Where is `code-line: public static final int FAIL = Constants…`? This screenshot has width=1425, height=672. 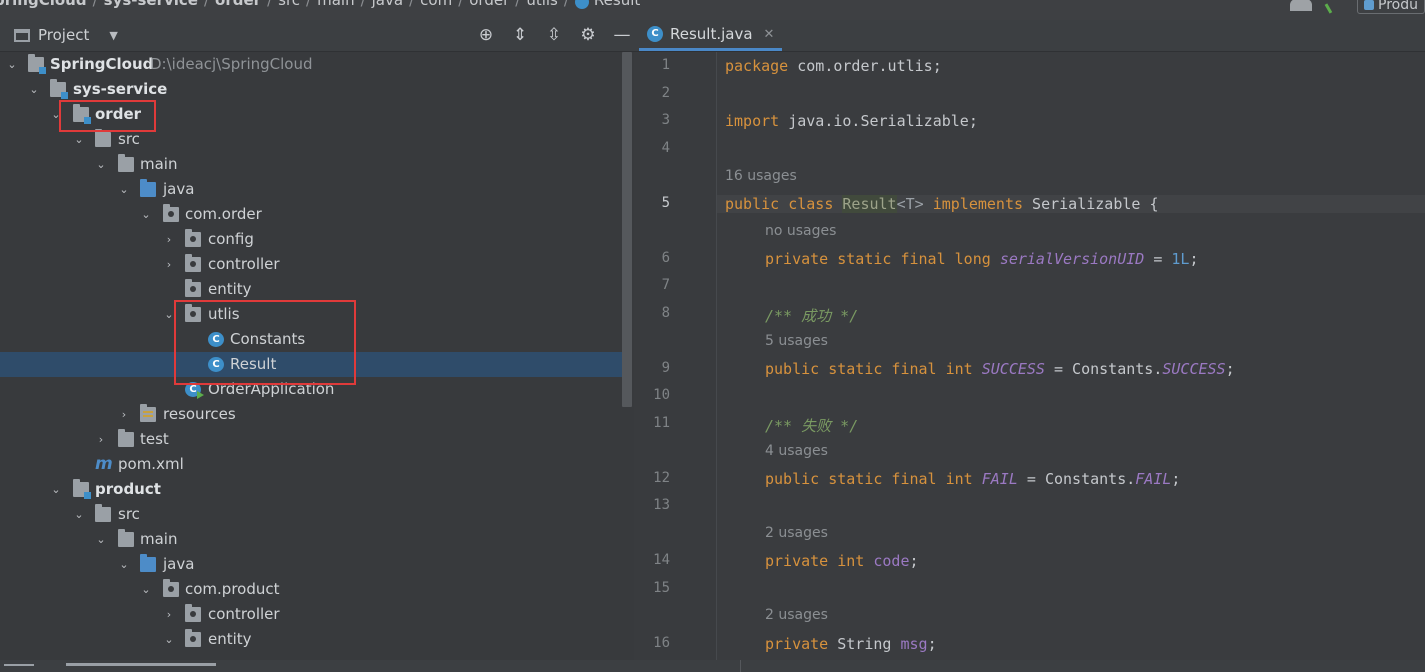 code-line: public static final int FAIL = Constants… is located at coordinates (973, 479).